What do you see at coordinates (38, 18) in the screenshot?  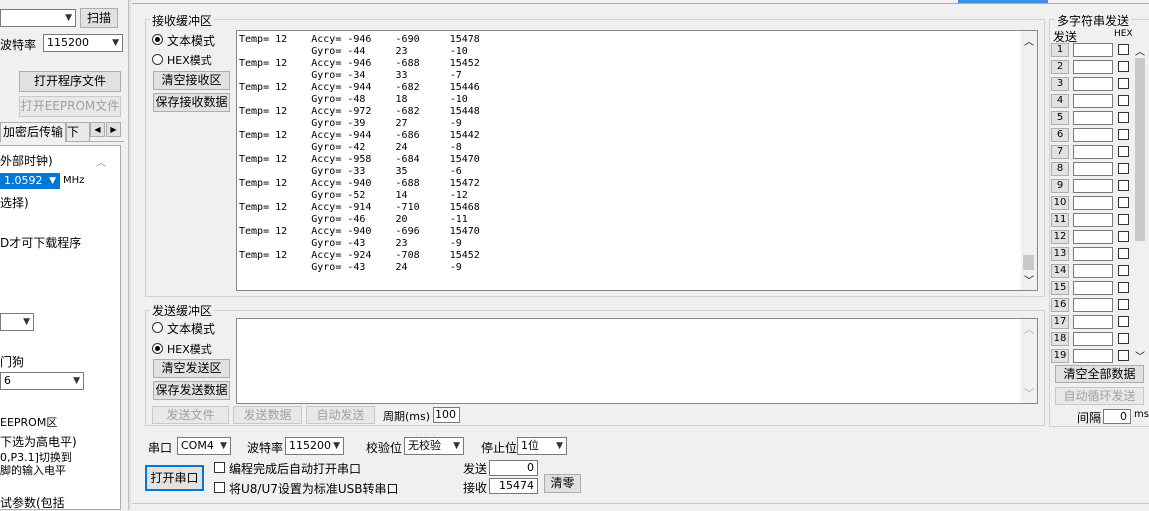 I see `port-select: ▼` at bounding box center [38, 18].